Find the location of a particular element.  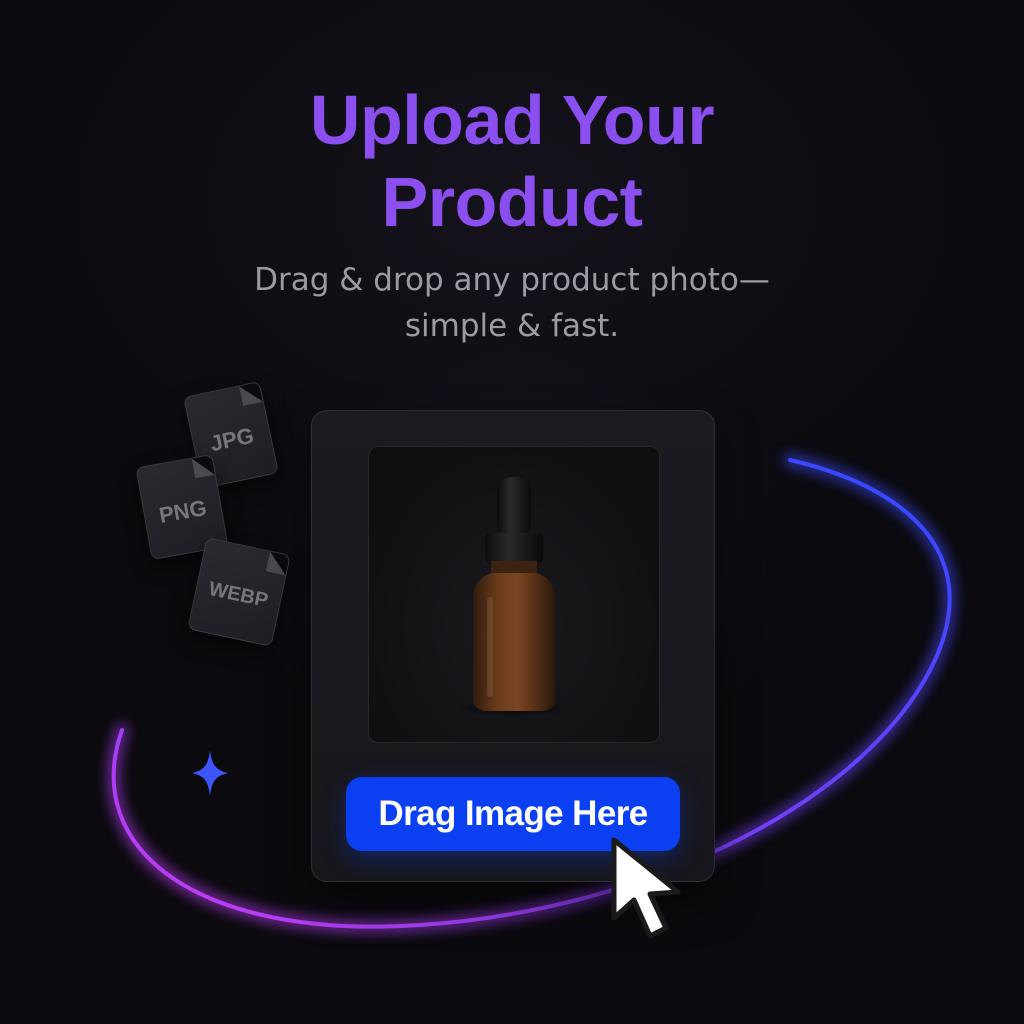

image-preview is located at coordinates (514, 594).